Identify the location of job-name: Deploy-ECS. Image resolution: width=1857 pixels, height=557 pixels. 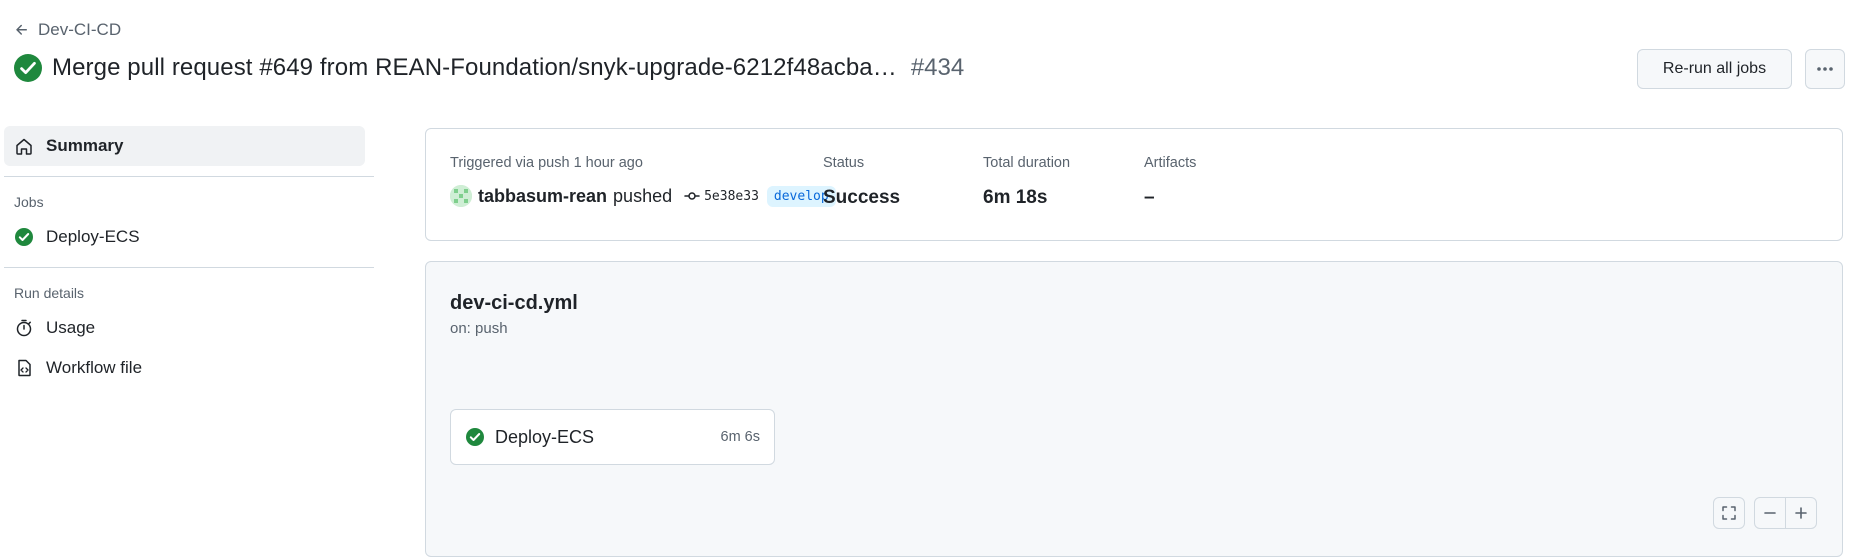
(545, 436).